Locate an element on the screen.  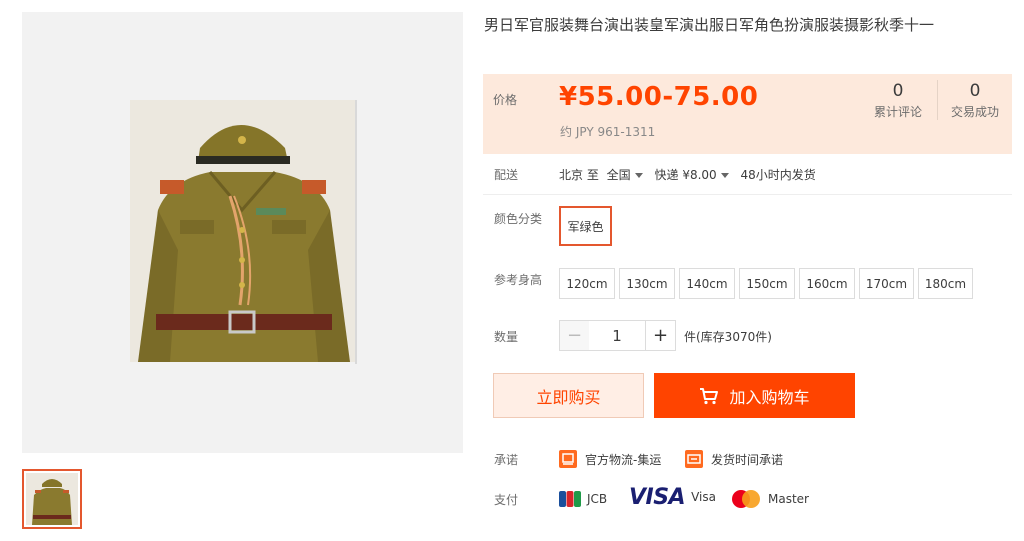
promise-label: 承诺 is located at coordinates (506, 460).